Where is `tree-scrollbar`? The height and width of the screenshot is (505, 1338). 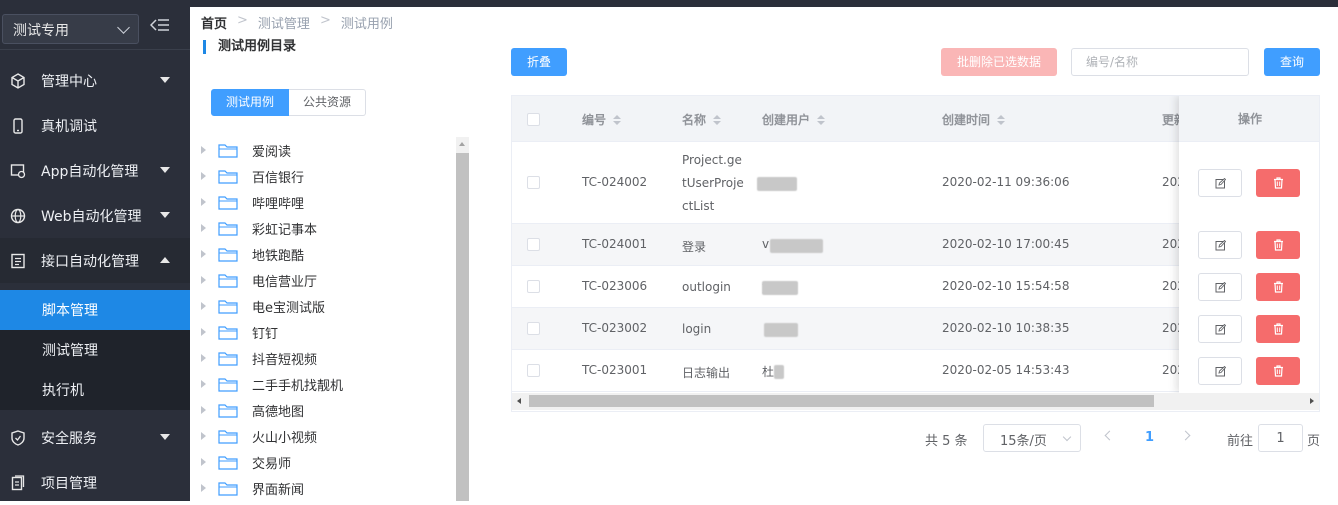 tree-scrollbar is located at coordinates (462, 319).